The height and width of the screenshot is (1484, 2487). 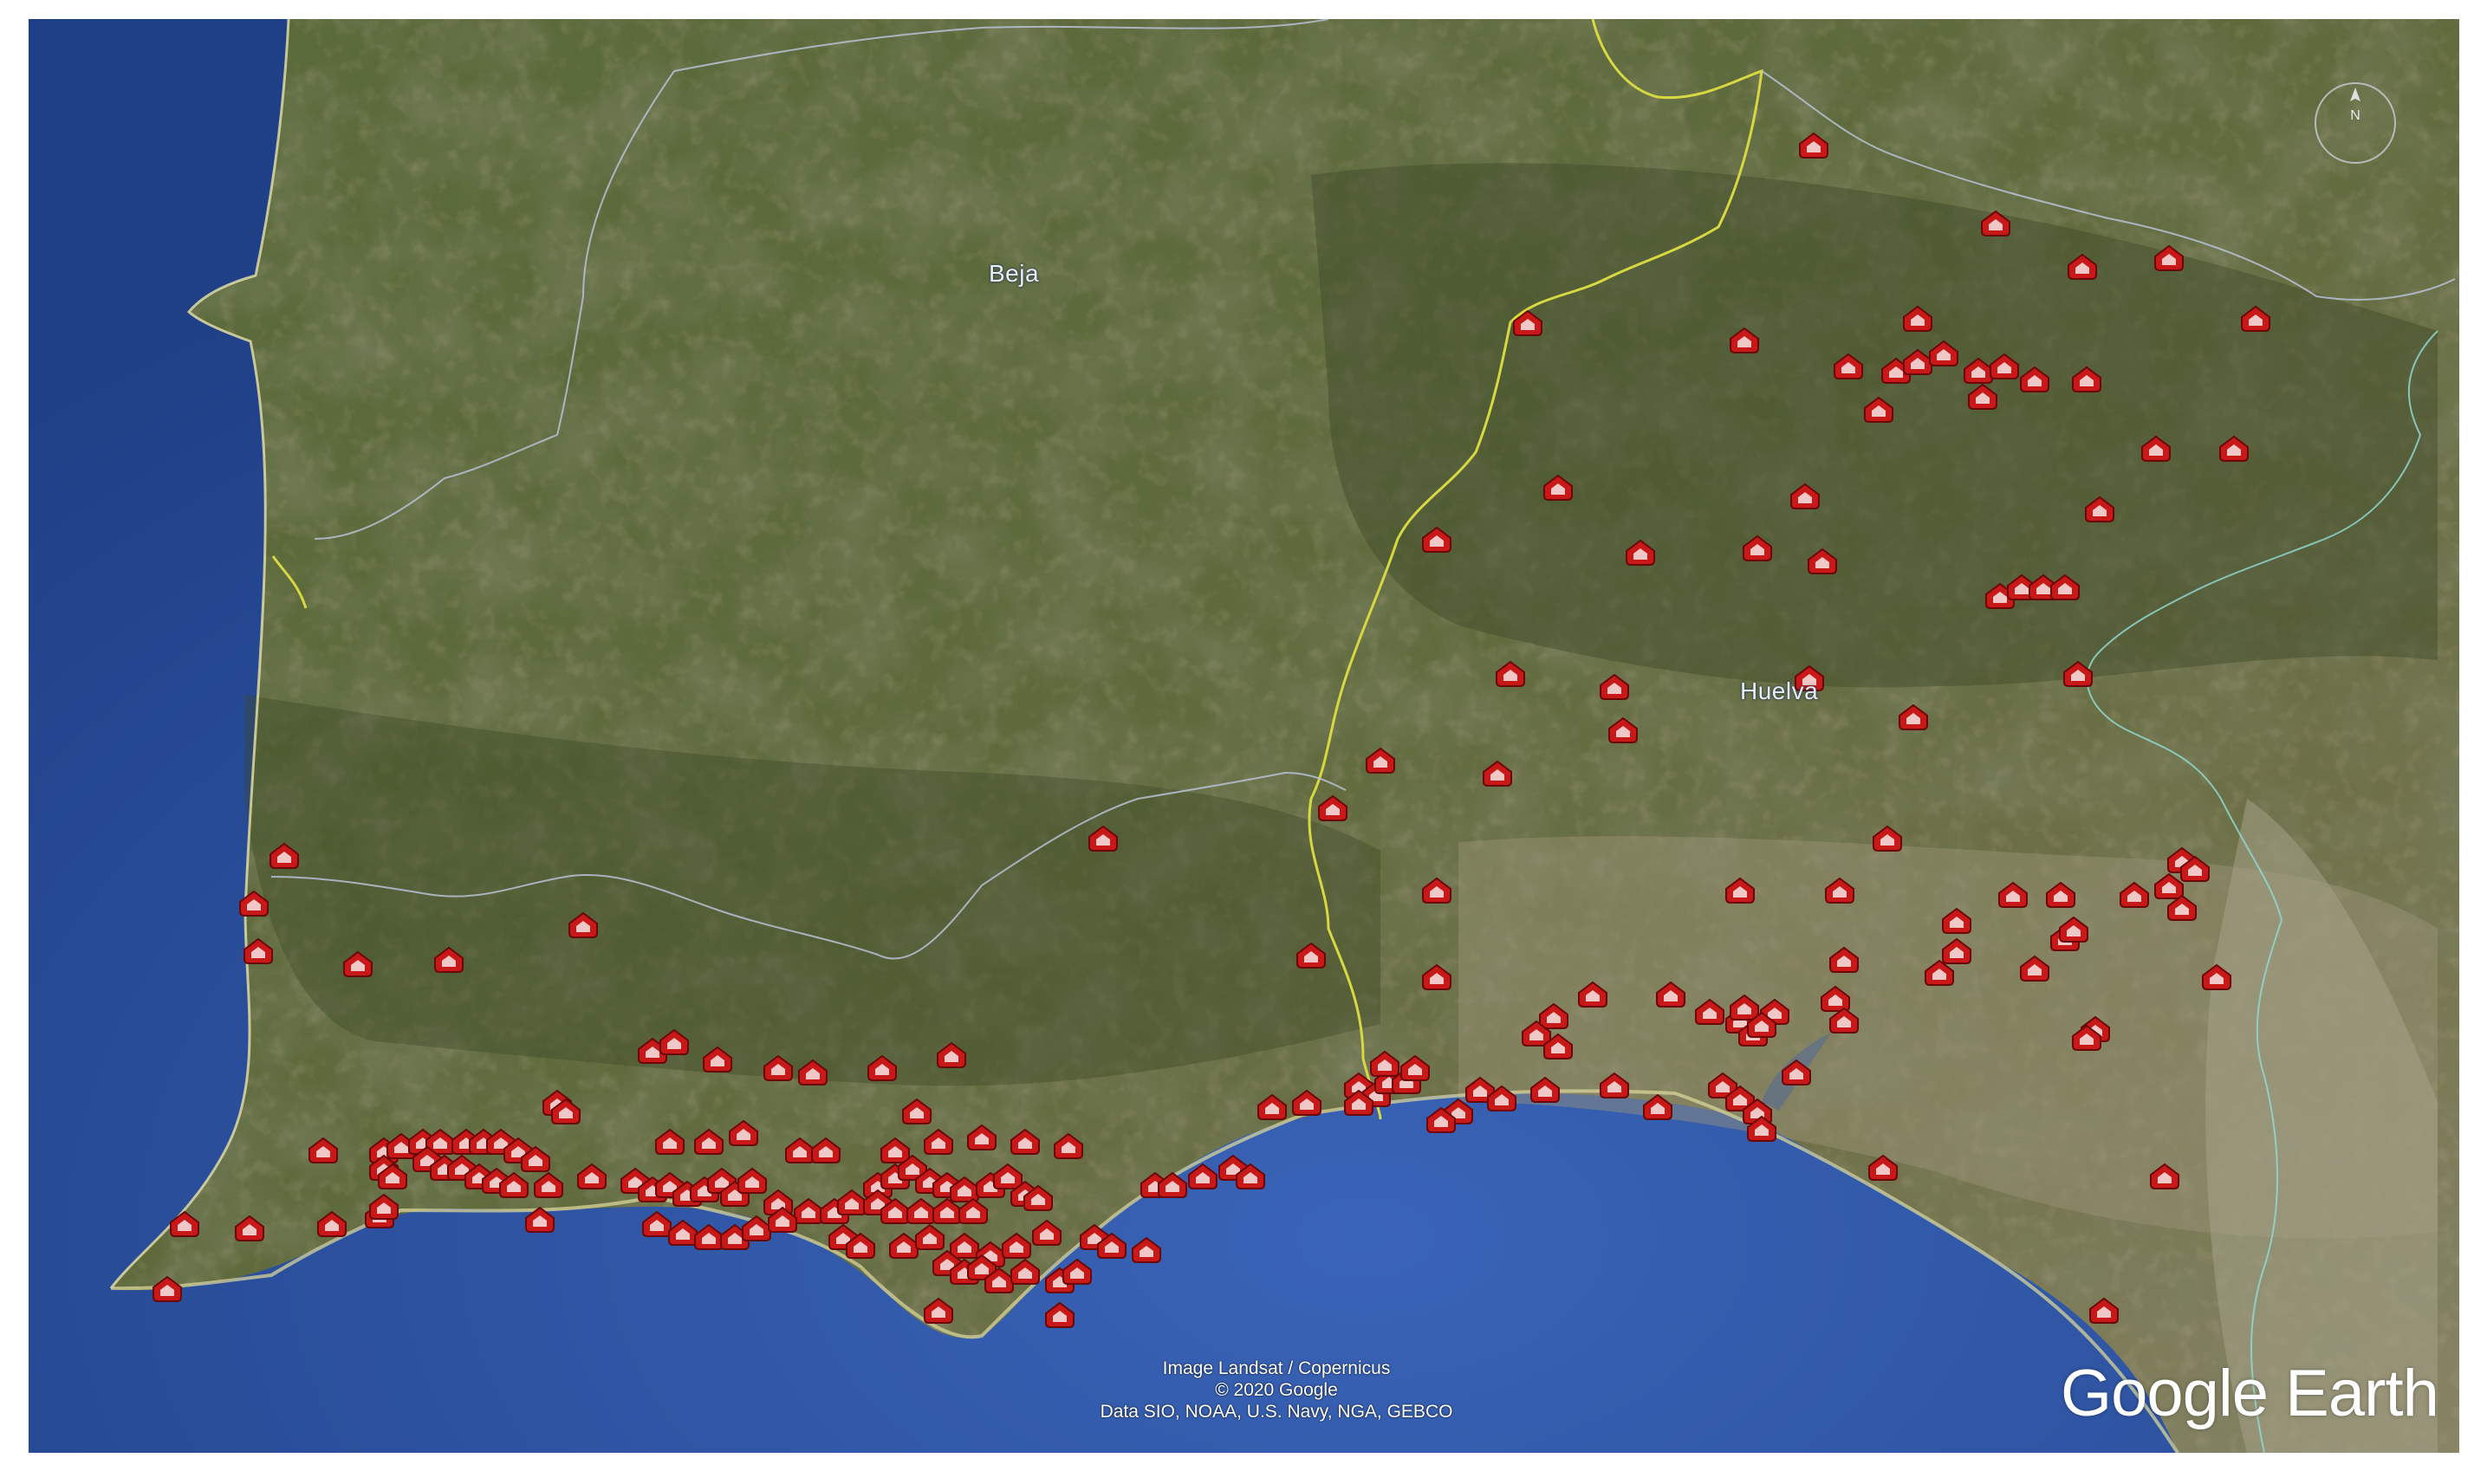 What do you see at coordinates (1014, 273) in the screenshot?
I see `city-label-beja: Beja` at bounding box center [1014, 273].